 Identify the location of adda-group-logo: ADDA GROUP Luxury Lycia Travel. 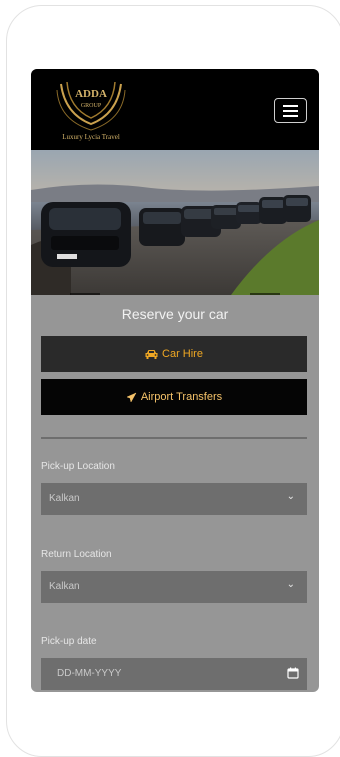
(93, 110).